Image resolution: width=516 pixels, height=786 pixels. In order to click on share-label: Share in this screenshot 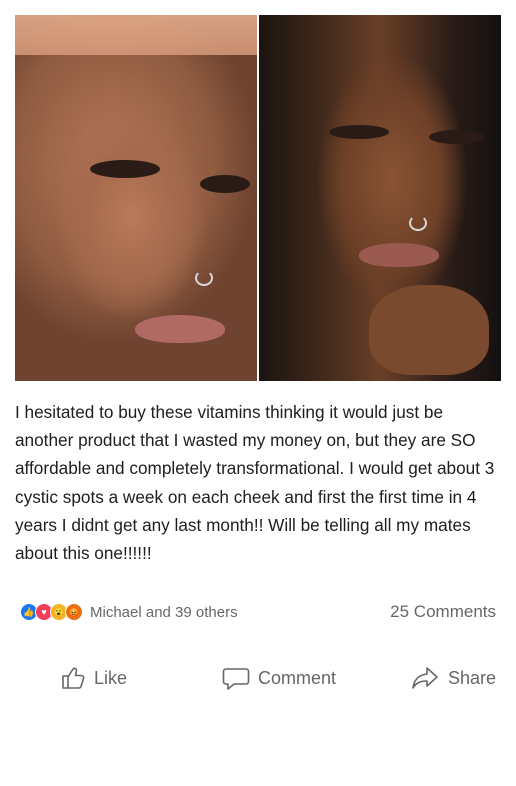, I will do `click(472, 677)`.